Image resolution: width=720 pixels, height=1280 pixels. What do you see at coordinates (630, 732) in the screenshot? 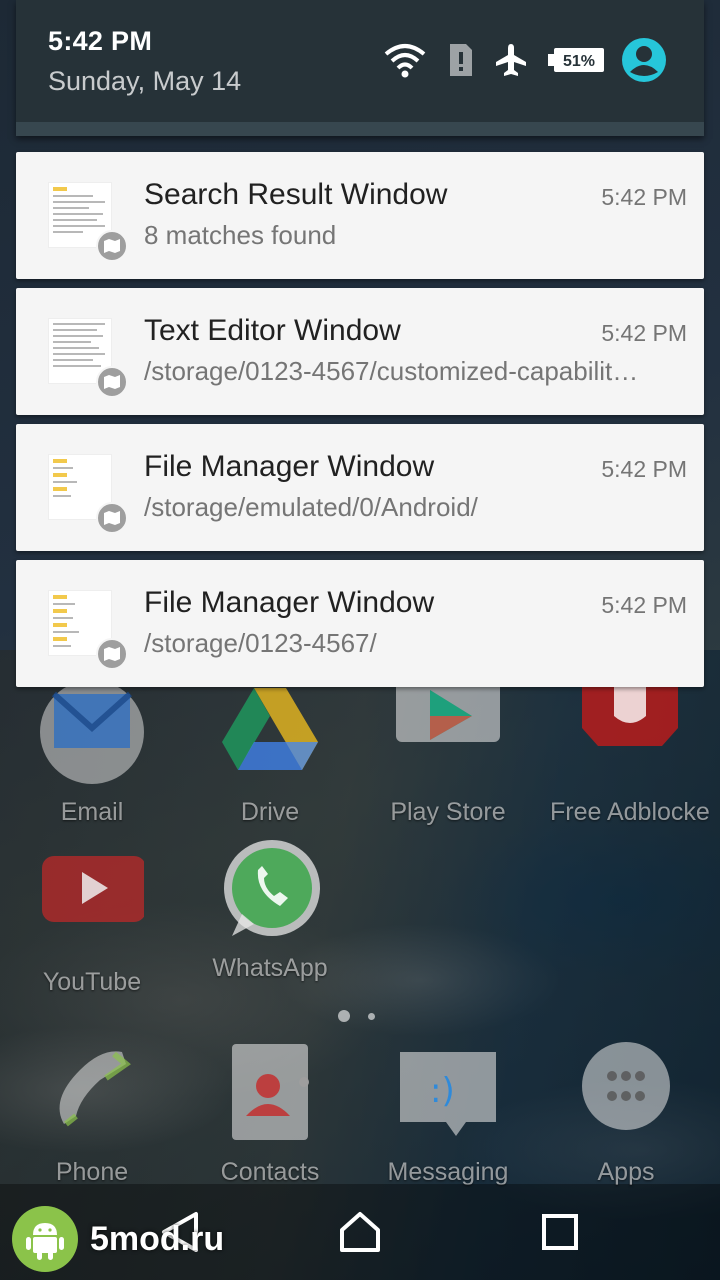
I see `adblocker-icon` at bounding box center [630, 732].